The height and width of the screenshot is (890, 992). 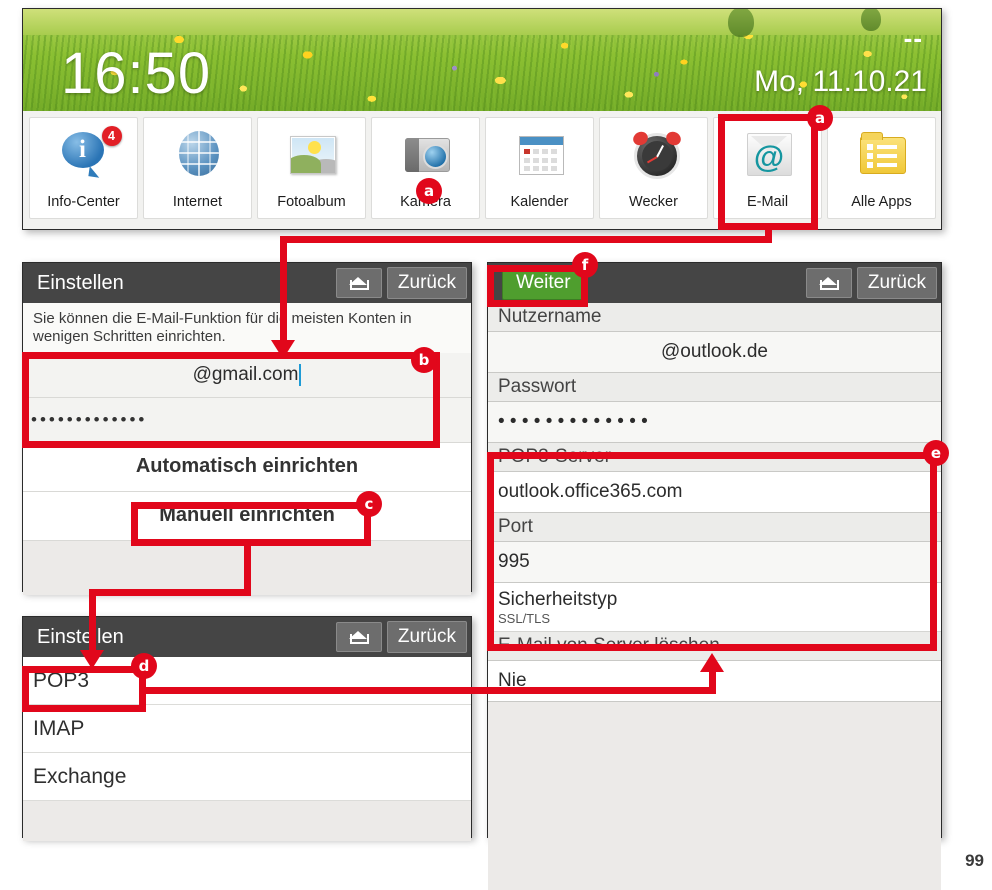 What do you see at coordinates (111, 136) in the screenshot?
I see `notification-badge: 4` at bounding box center [111, 136].